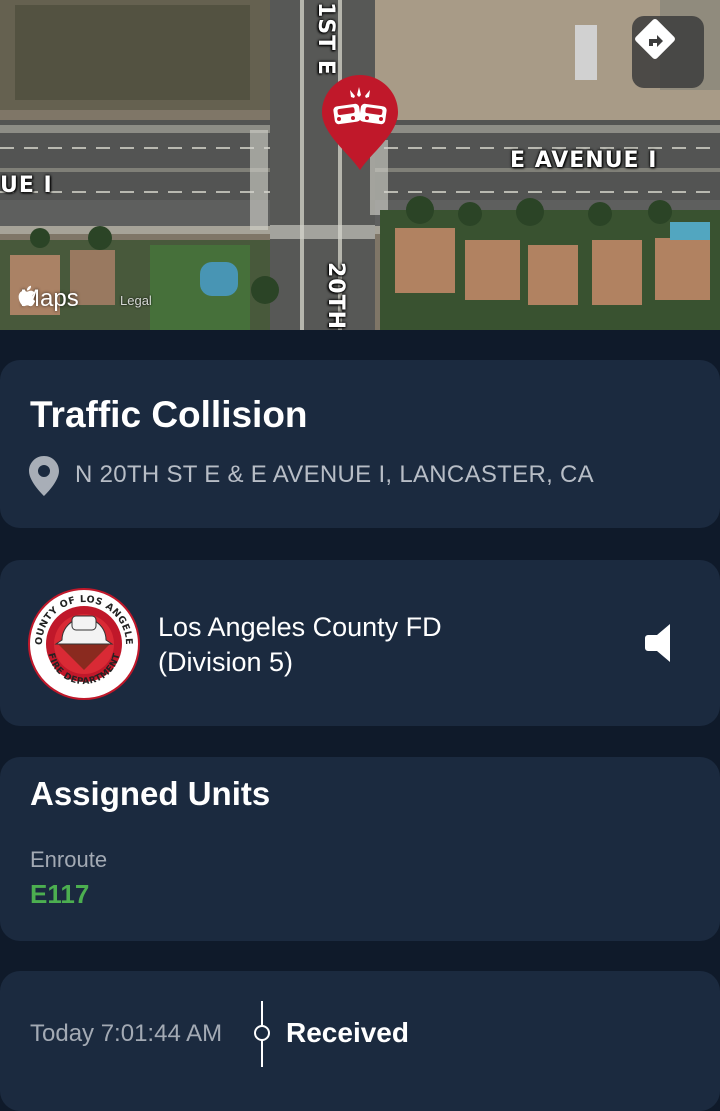  Describe the element at coordinates (334, 475) in the screenshot. I see `incident-address: N 20TH ST E & E AVENUE I, LANCASTER, CA` at that location.